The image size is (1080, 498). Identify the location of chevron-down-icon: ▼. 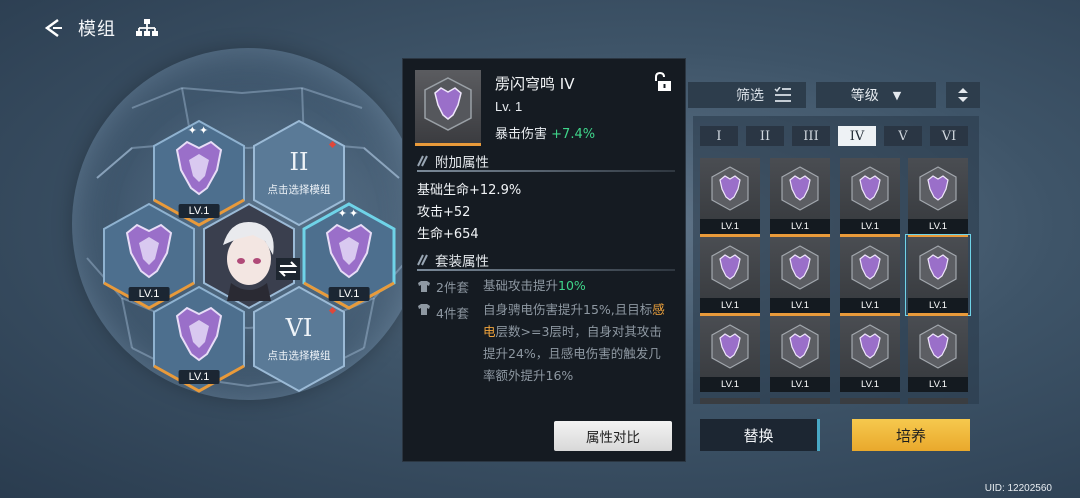
(897, 95).